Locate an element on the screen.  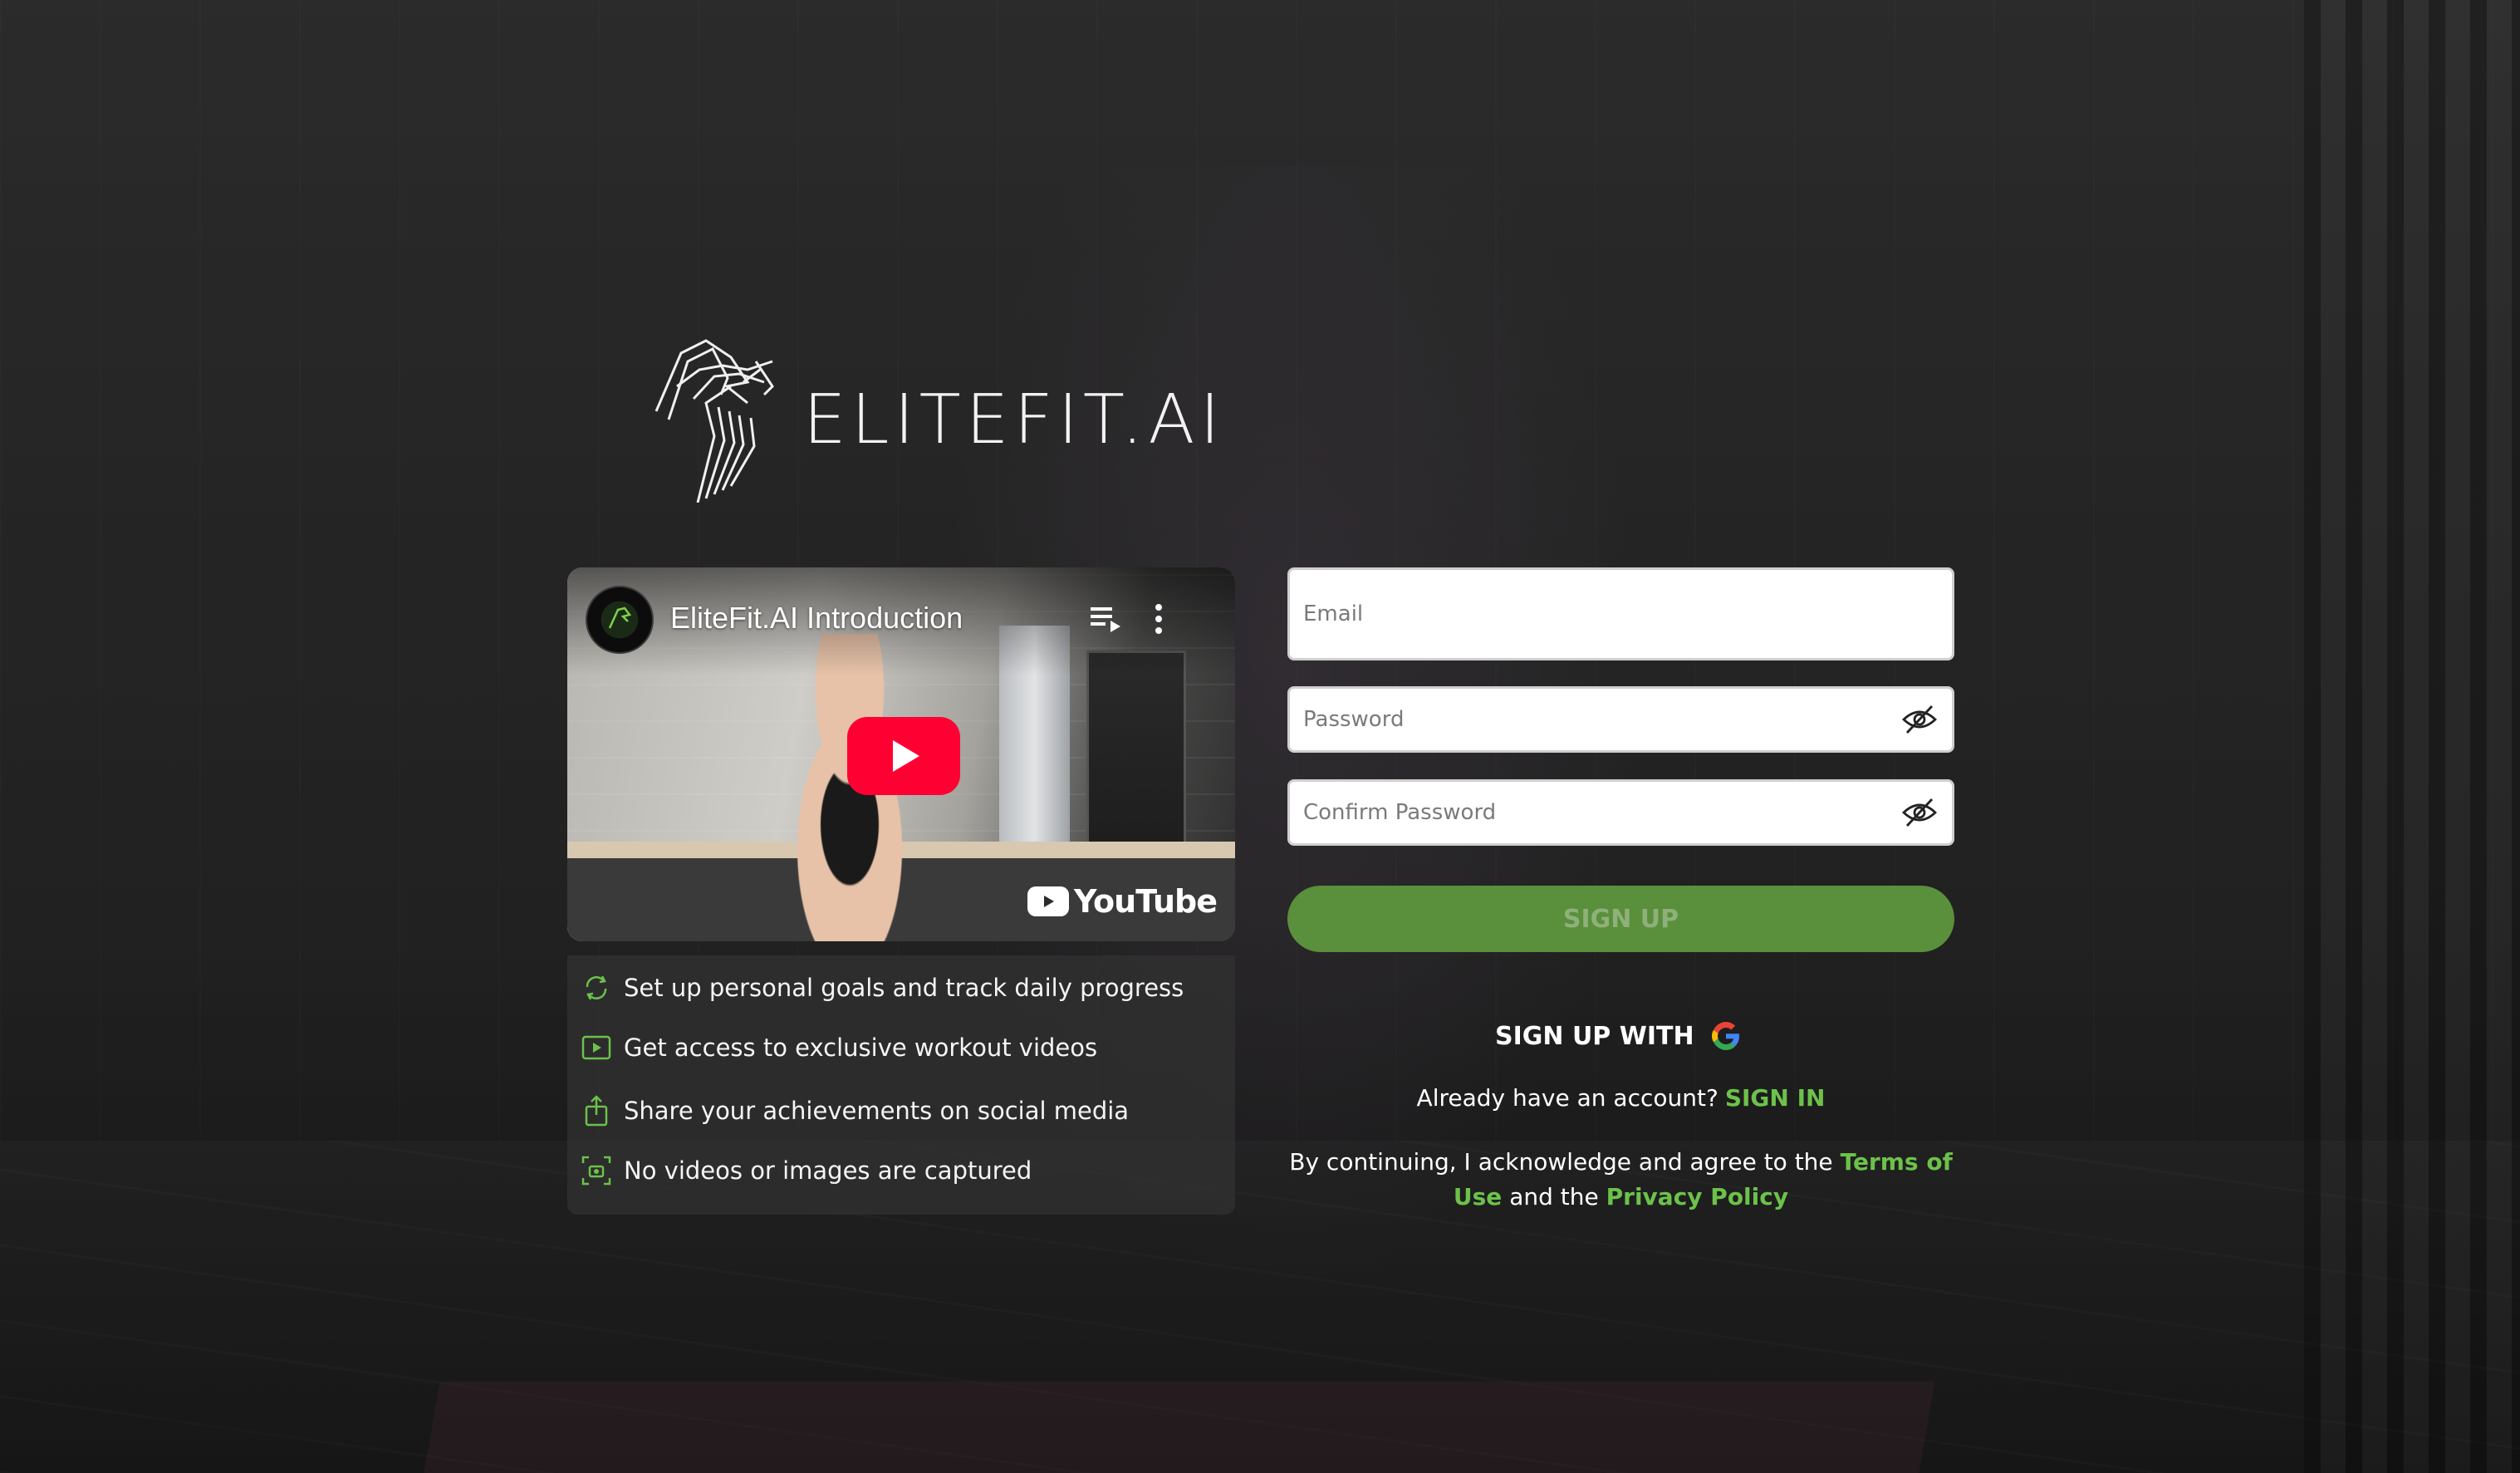
terms-and-text: and the is located at coordinates (1554, 1196).